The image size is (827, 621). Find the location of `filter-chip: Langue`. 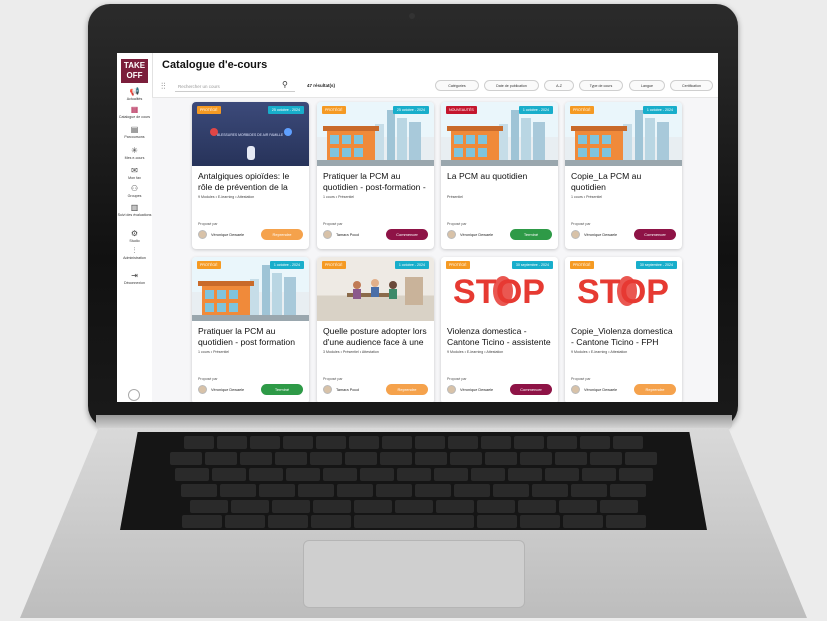

filter-chip: Langue is located at coordinates (647, 85).